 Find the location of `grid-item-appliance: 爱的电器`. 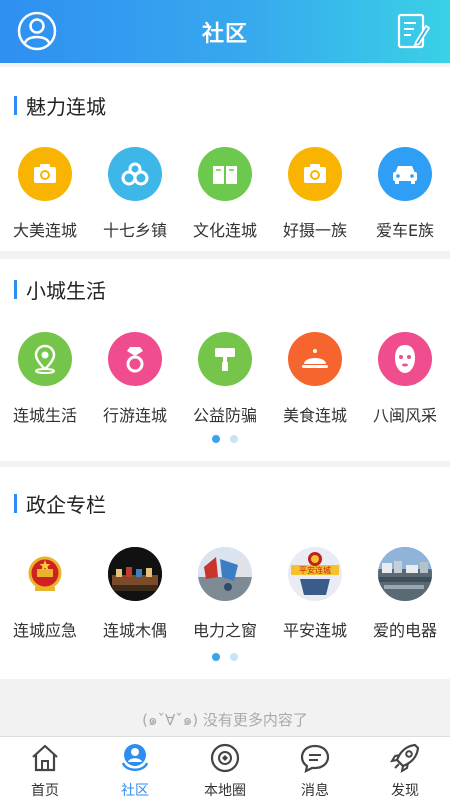

grid-item-appliance: 爱的电器 is located at coordinates (405, 597).